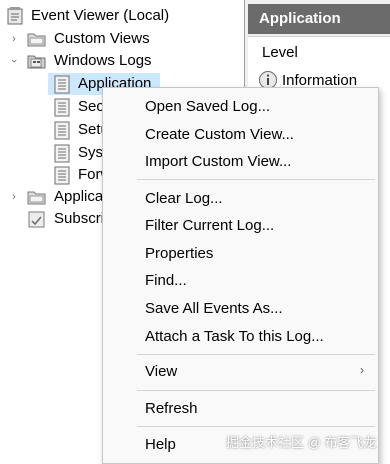  I want to click on menu-item-refresh: Refresh, so click(171, 409).